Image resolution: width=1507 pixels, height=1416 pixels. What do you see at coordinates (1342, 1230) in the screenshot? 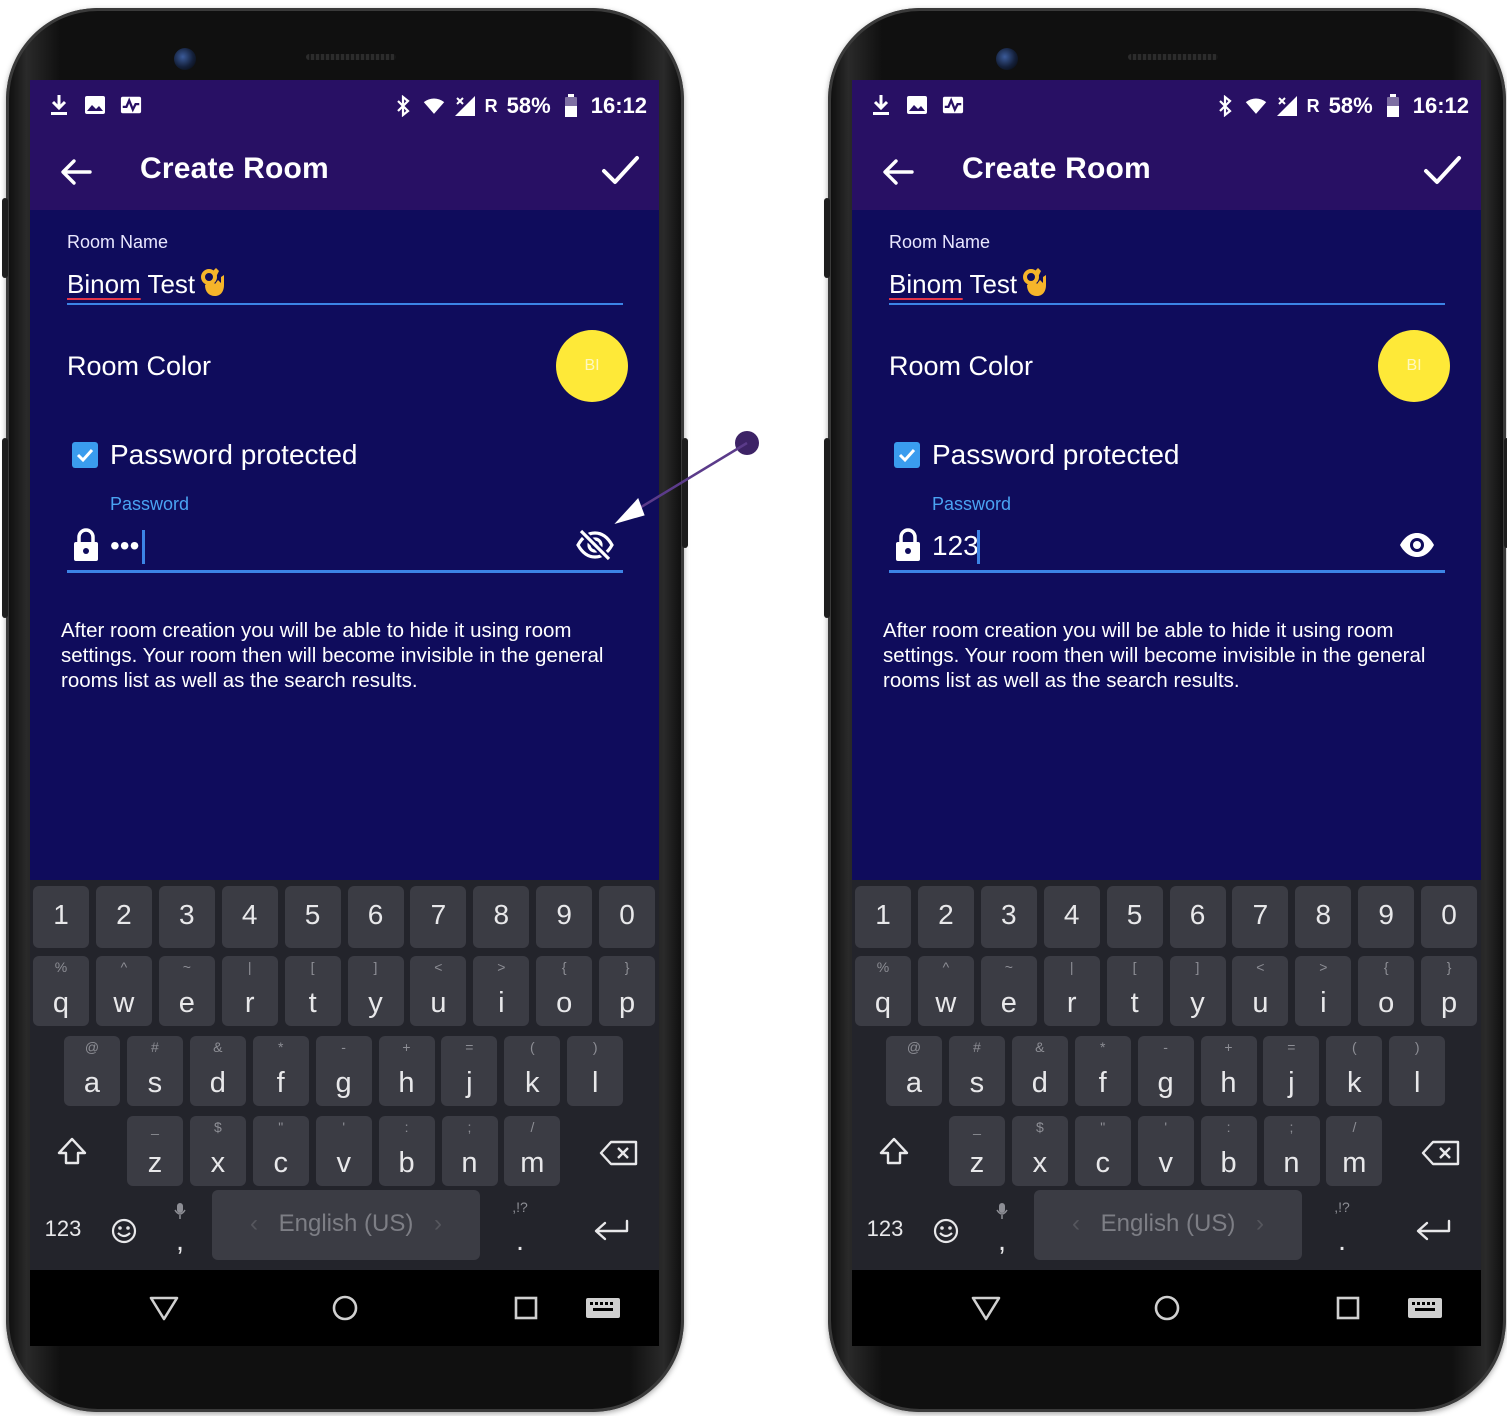
I see `period-key: ,!?.` at bounding box center [1342, 1230].